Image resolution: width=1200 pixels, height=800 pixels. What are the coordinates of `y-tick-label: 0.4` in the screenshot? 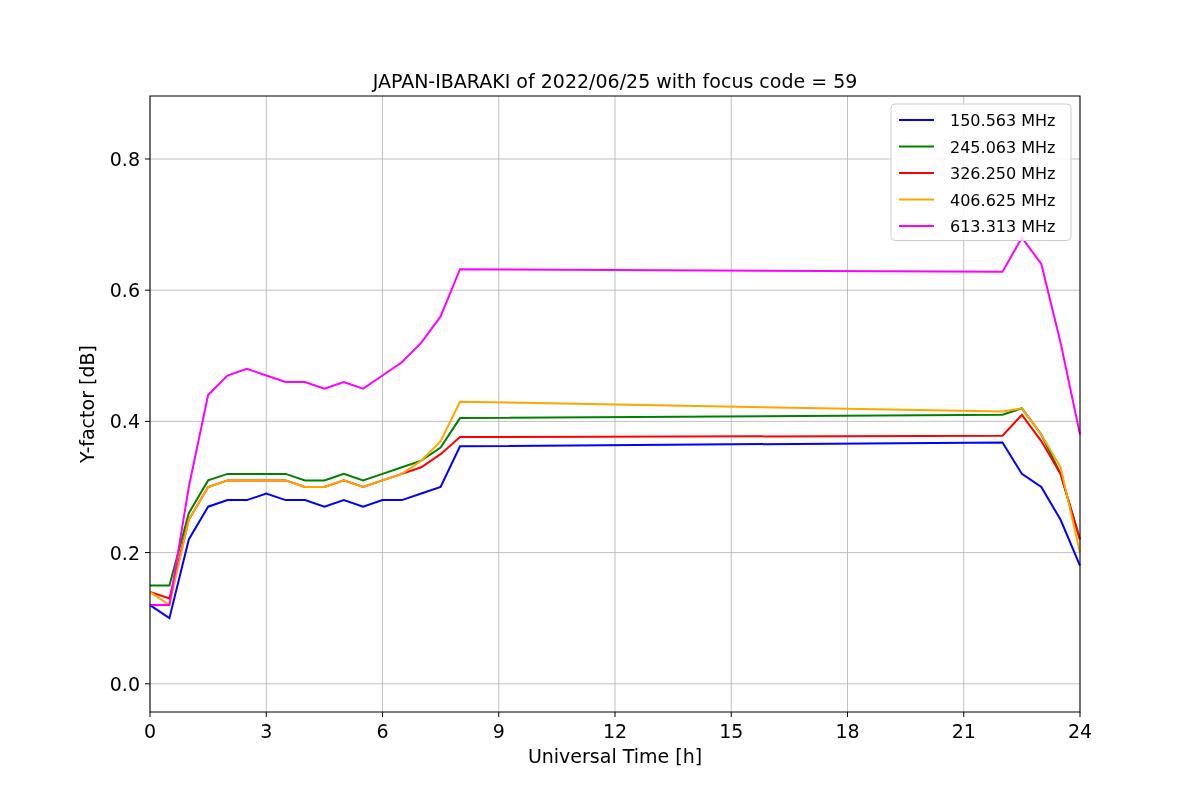 It's located at (124, 421).